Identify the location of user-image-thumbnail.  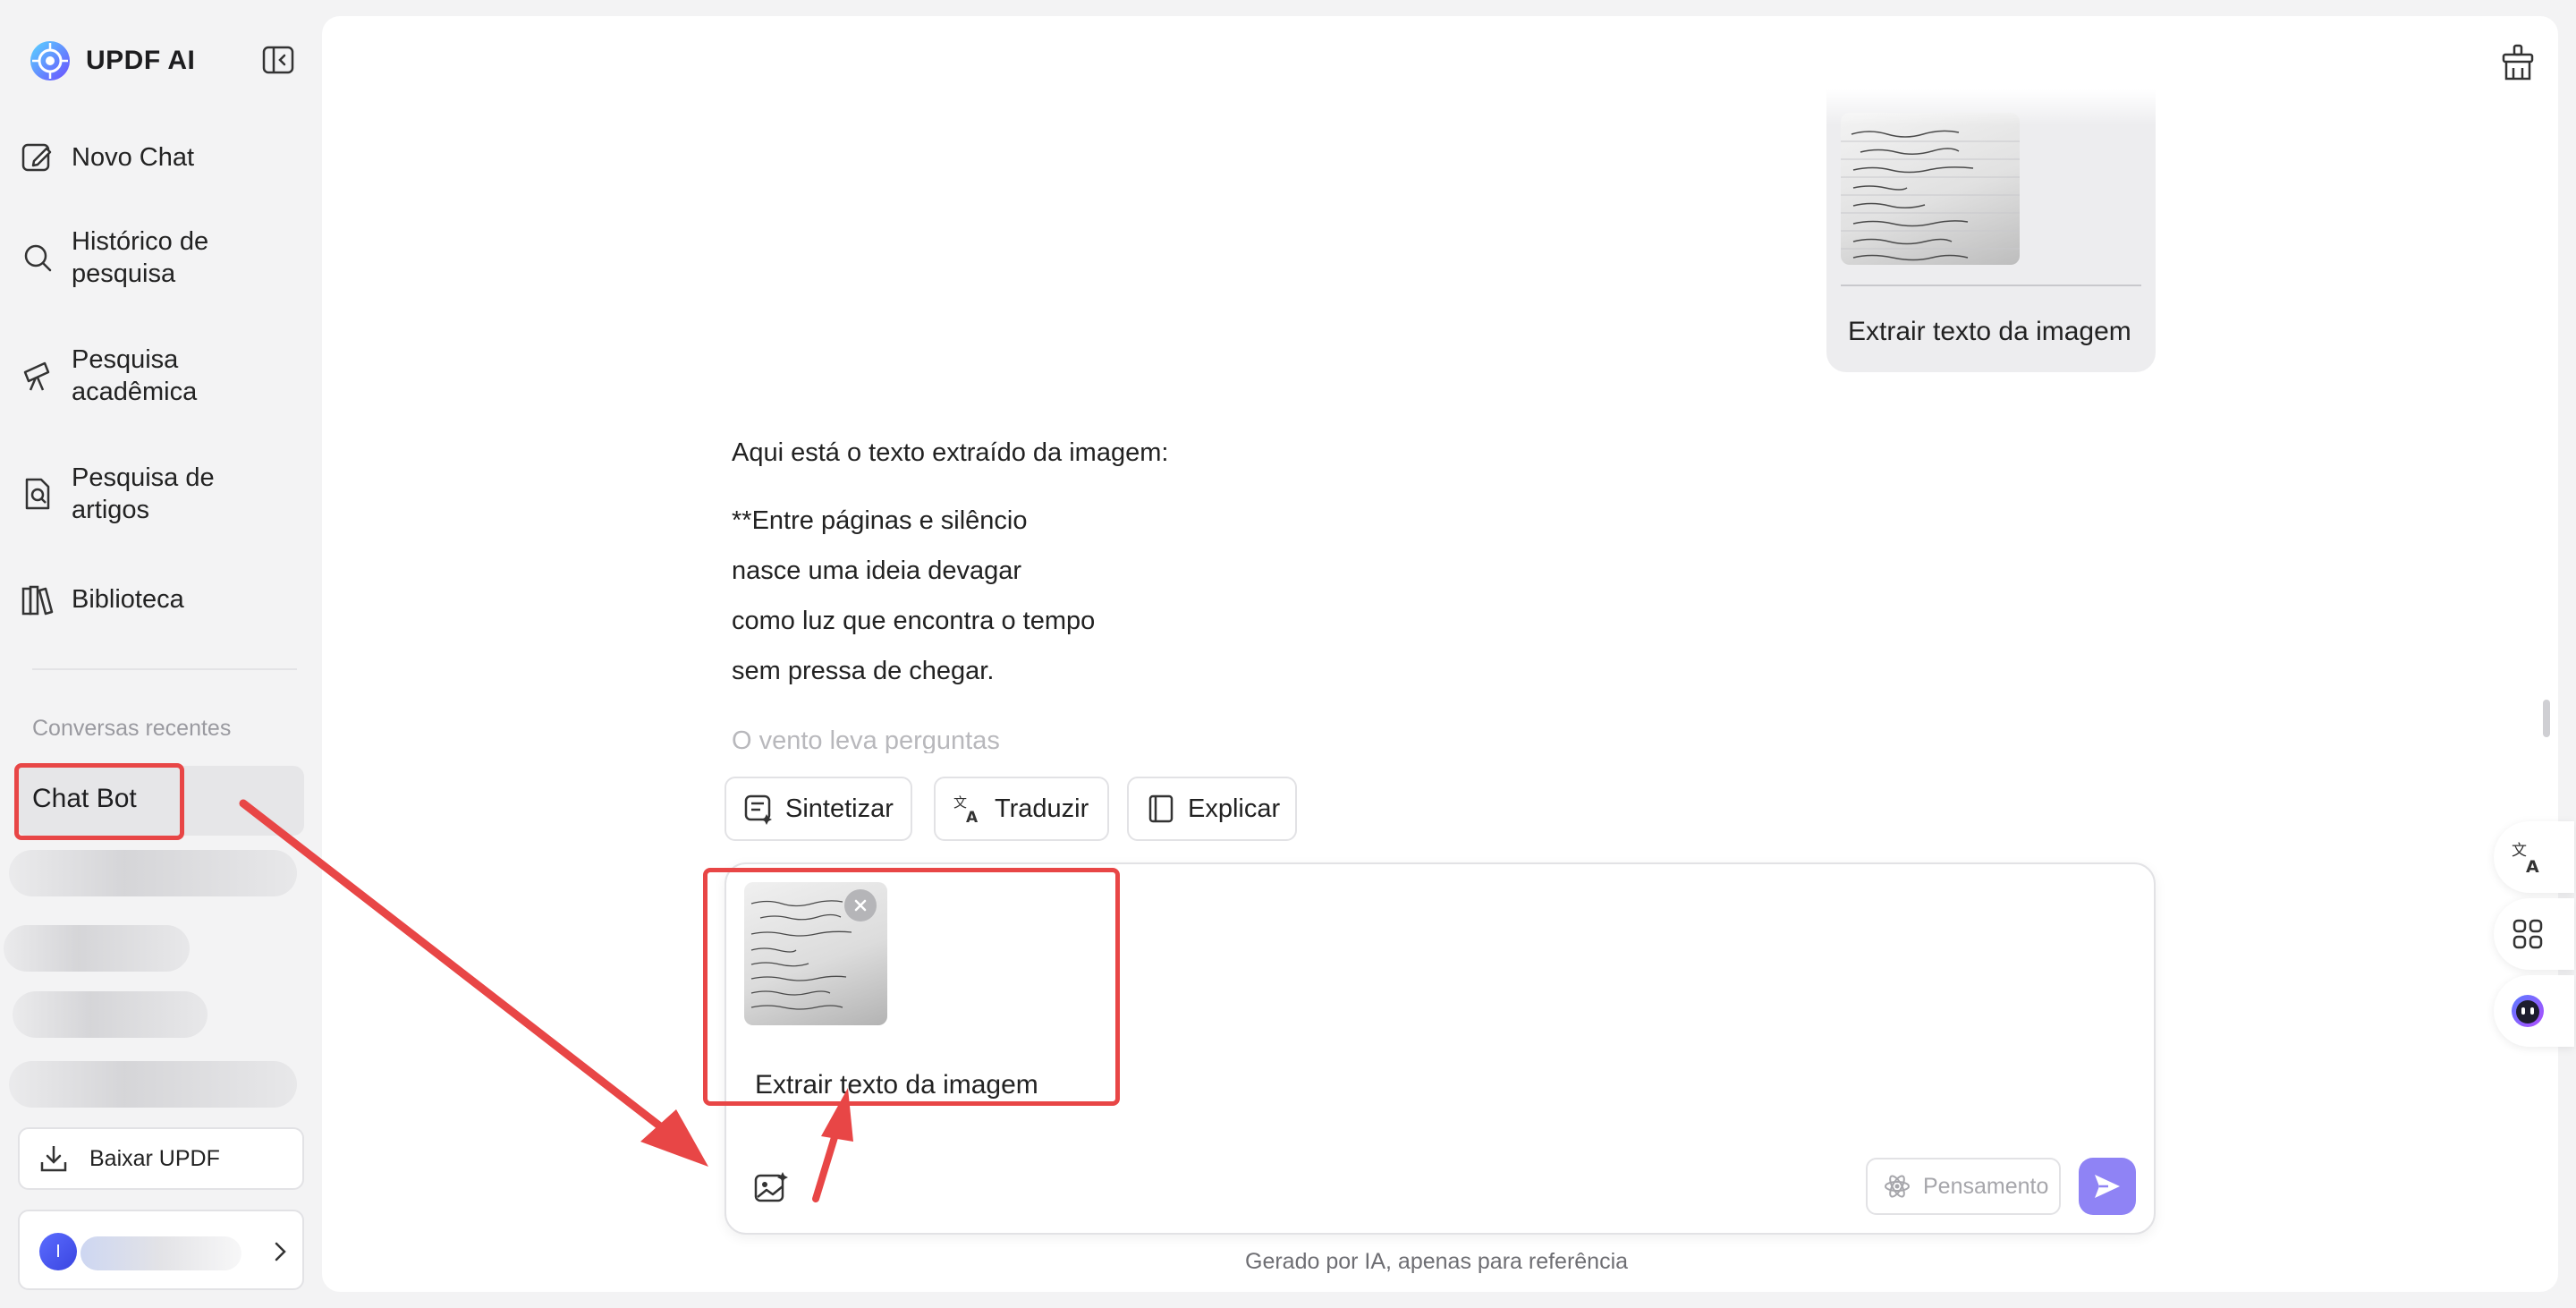
(1930, 189).